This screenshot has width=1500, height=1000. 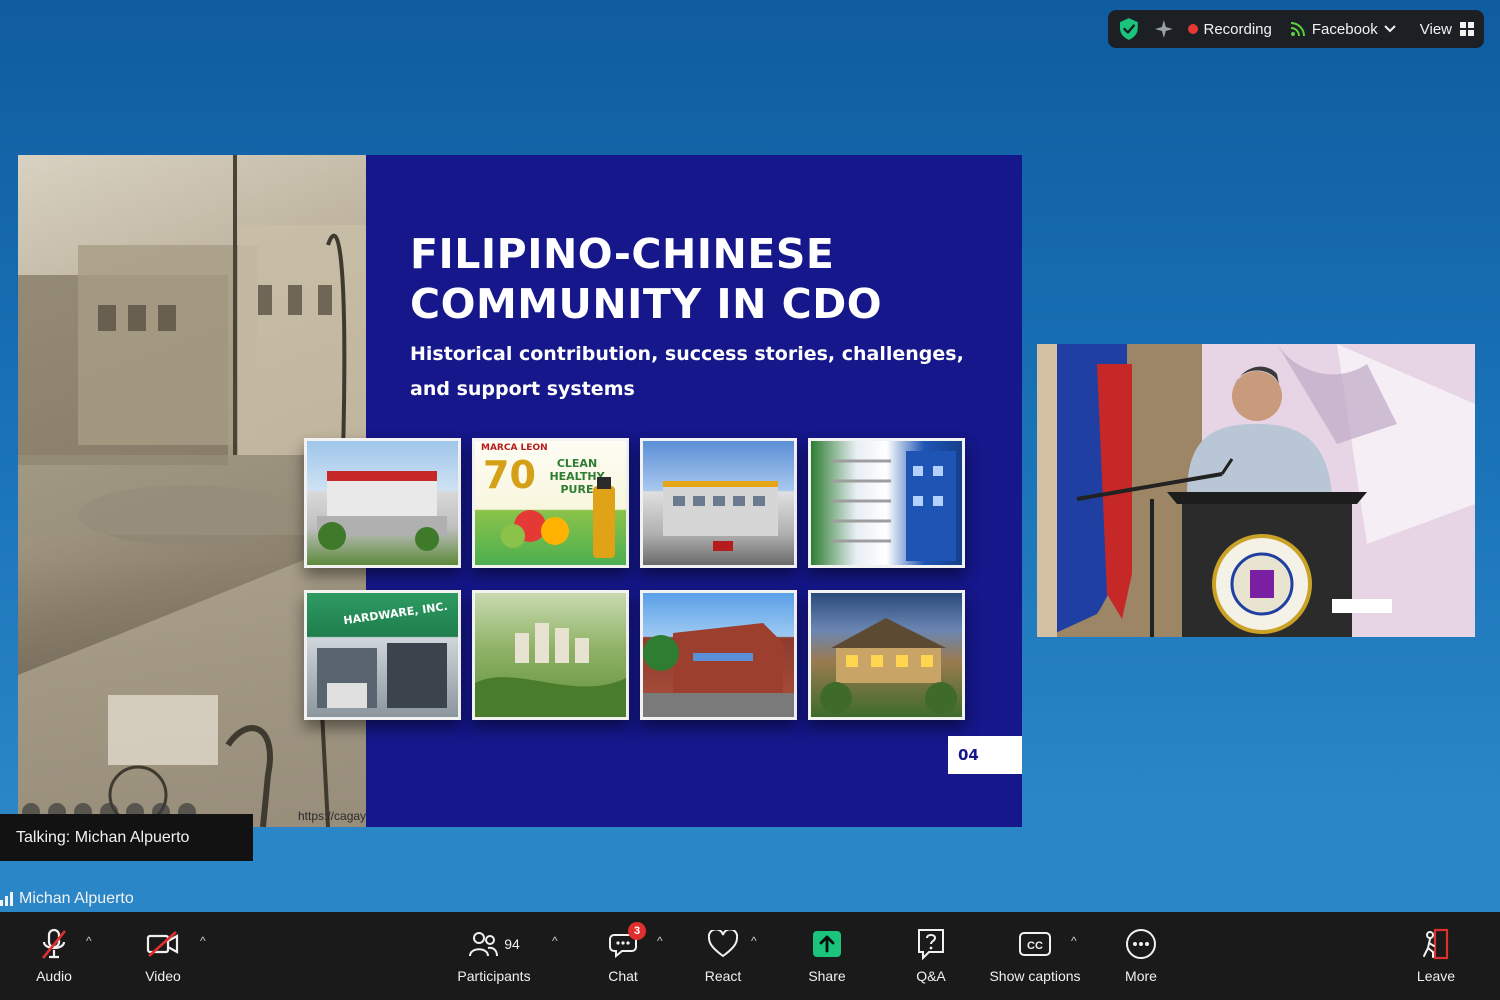 I want to click on speaker-video-tile, so click(x=1256, y=490).